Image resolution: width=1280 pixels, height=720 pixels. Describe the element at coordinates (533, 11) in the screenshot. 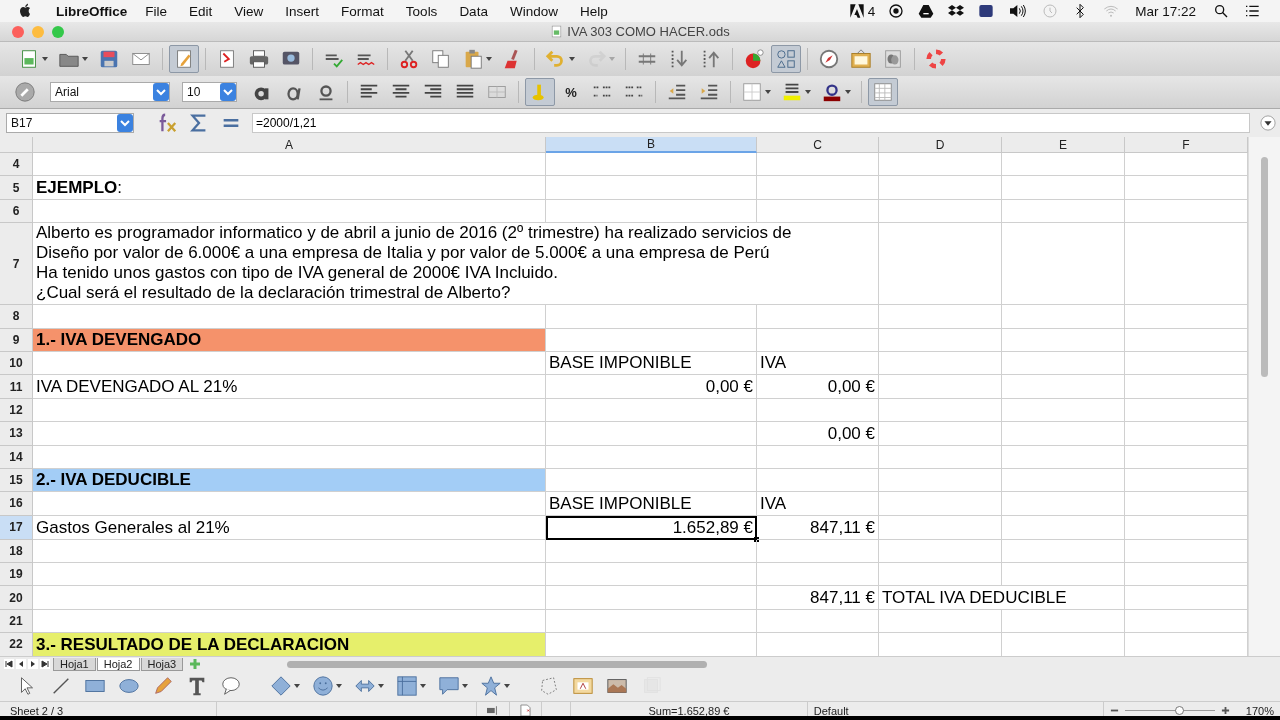

I see `menu-item: Window` at that location.